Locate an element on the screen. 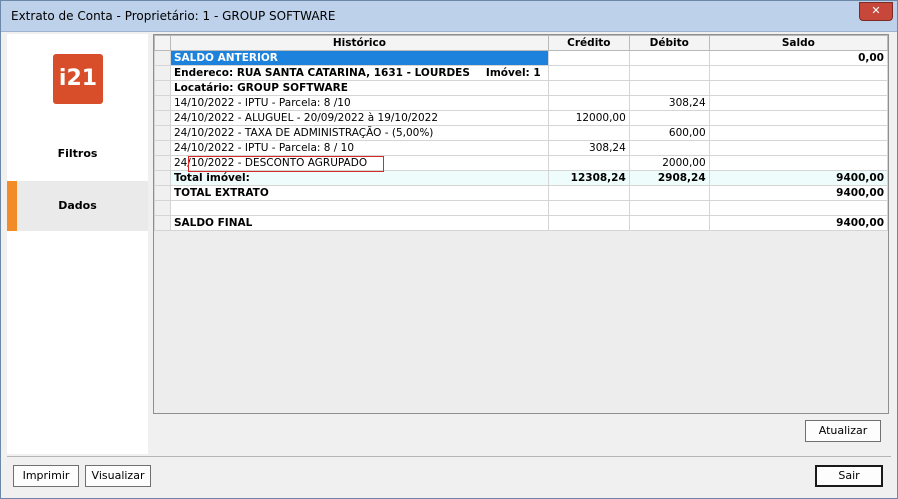  table-row: Locatário: GROUP SOFTWARE is located at coordinates (521, 88).